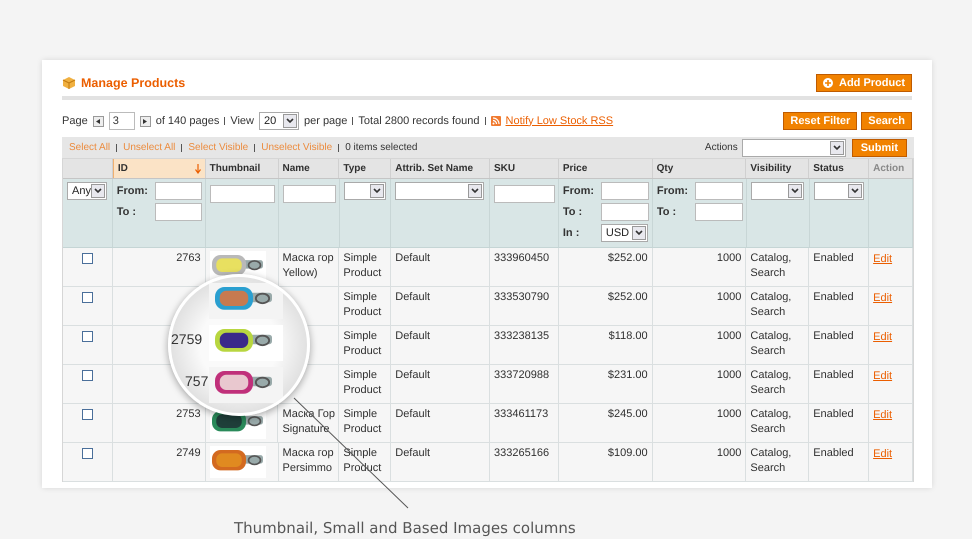  What do you see at coordinates (81, 191) in the screenshot?
I see `select-value: Any` at bounding box center [81, 191].